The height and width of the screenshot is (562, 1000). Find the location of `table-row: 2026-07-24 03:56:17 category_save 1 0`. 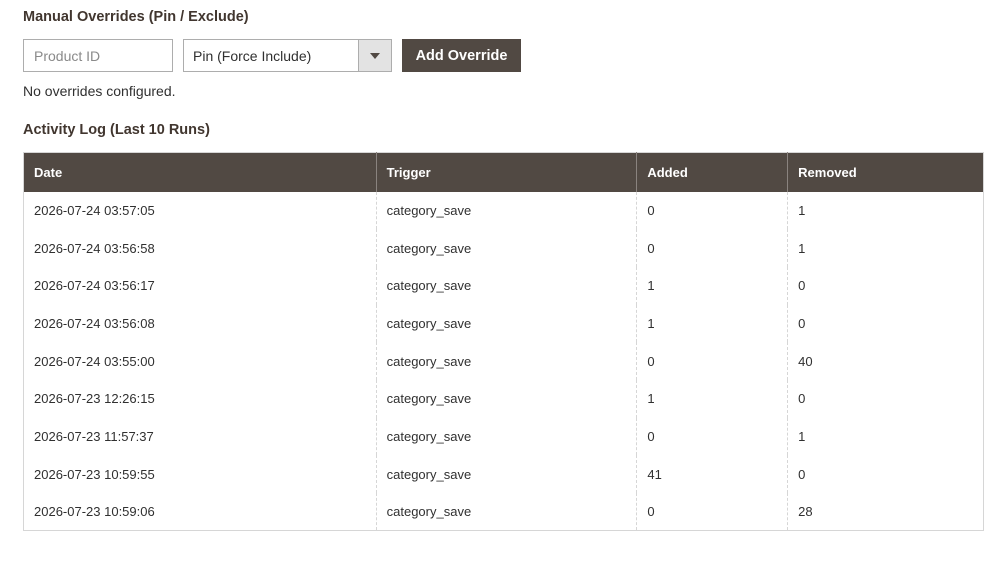

table-row: 2026-07-24 03:56:17 category_save 1 0 is located at coordinates (504, 285).